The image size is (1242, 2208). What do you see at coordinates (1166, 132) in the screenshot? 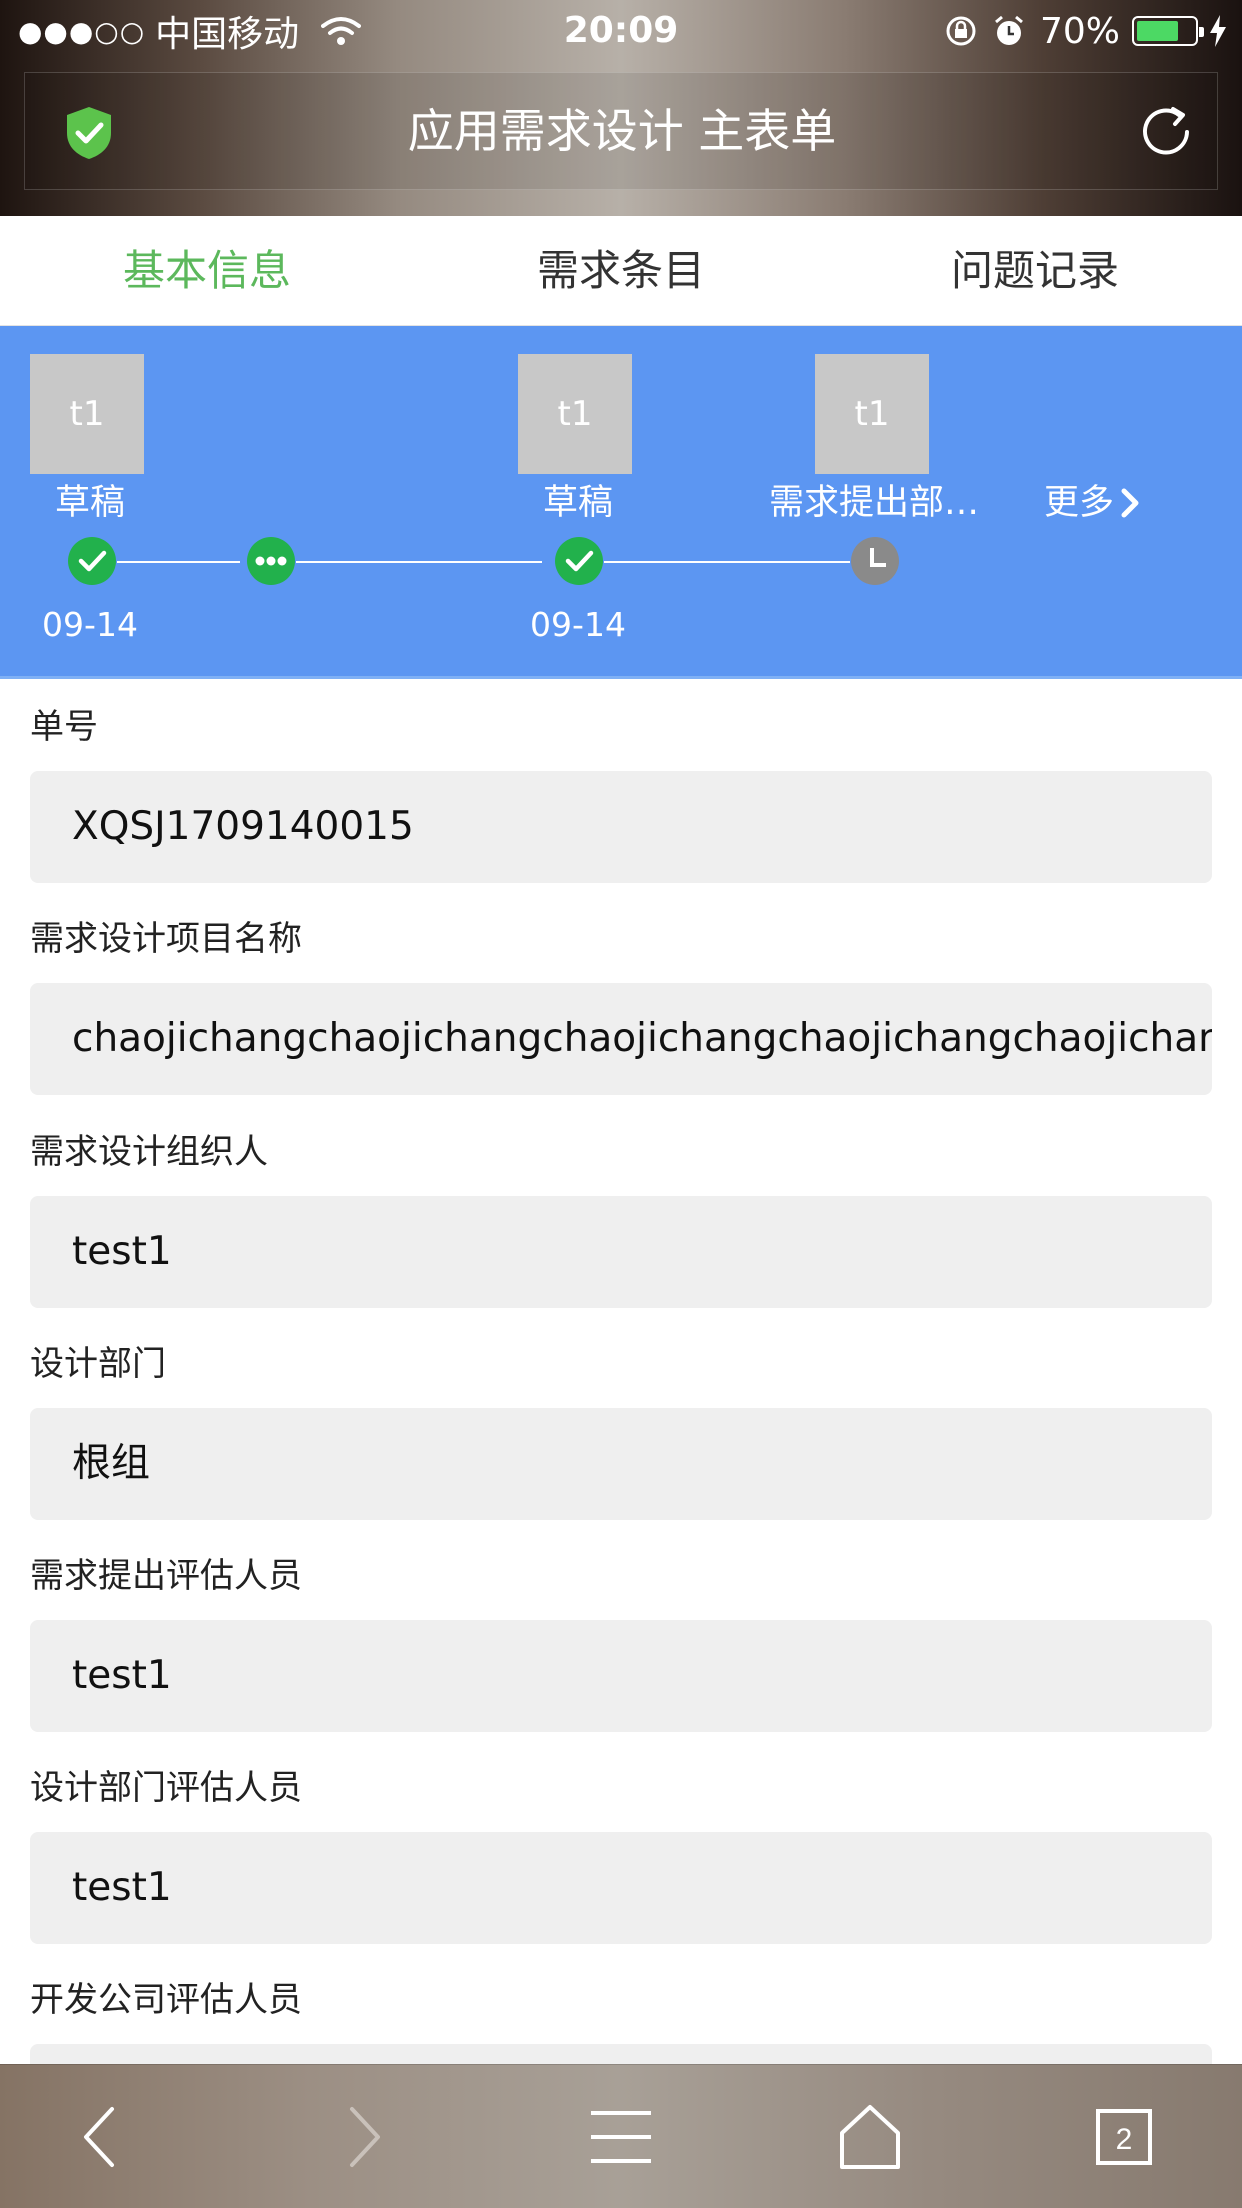
I see `refresh-icon` at bounding box center [1166, 132].